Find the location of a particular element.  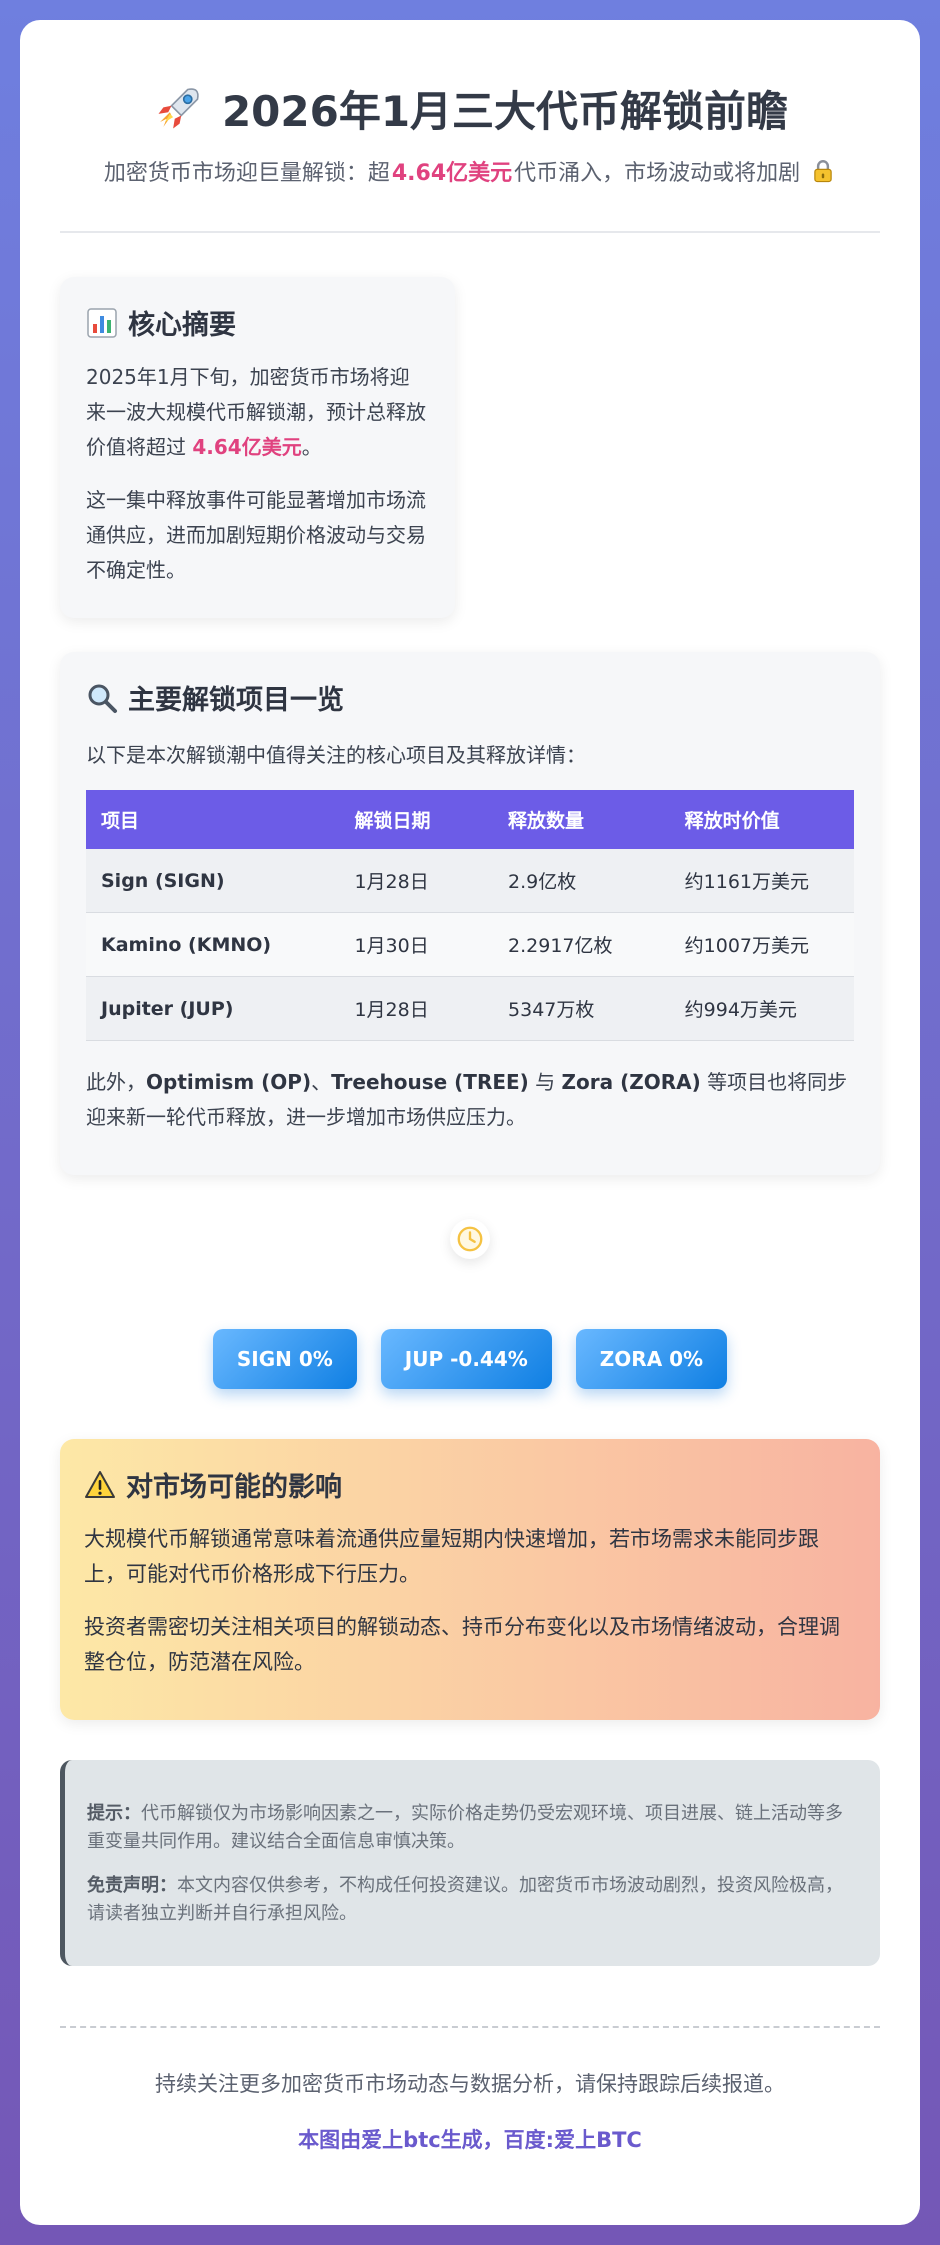

subtitle-prefix: 加密货币市场迎巨量解锁：超 is located at coordinates (246, 173).